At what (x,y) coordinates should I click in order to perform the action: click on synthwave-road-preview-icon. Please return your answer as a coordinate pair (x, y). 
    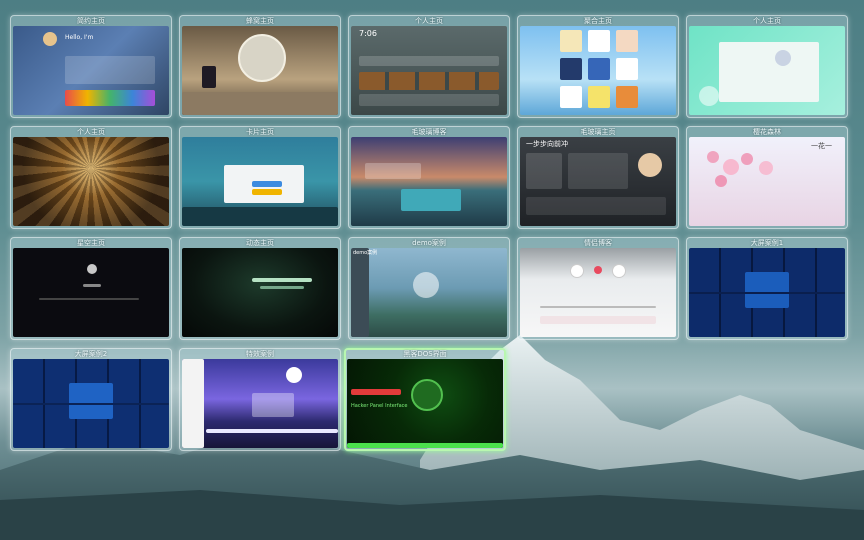
    Looking at the image, I should click on (260, 403).